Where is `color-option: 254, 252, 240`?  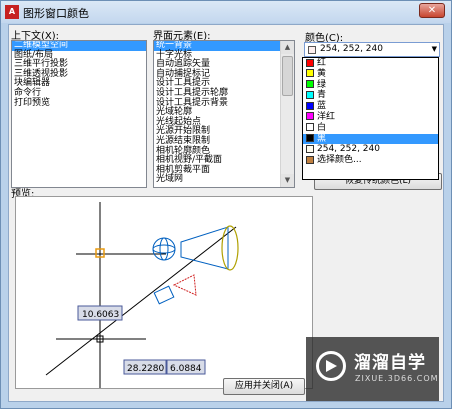 color-option: 254, 252, 240 is located at coordinates (370, 149).